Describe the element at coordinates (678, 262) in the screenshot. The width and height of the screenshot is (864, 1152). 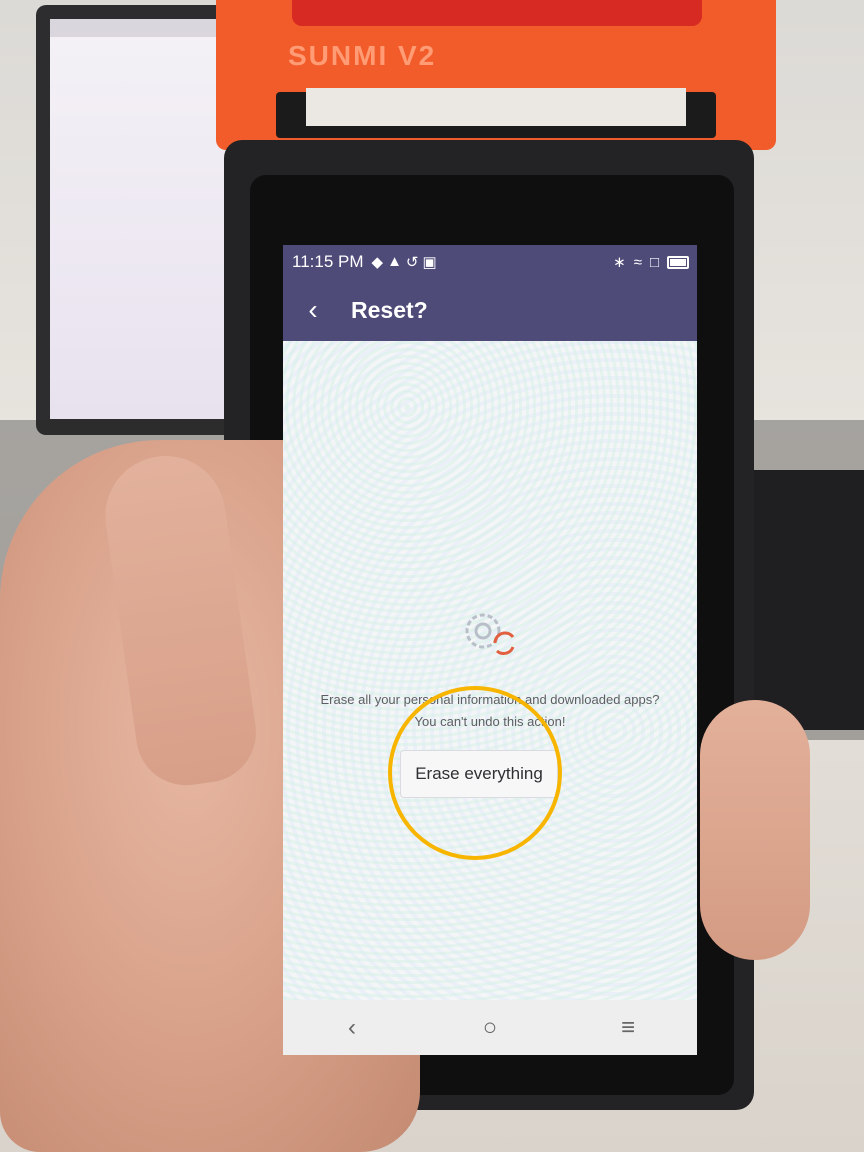
I see `battery-icon` at that location.